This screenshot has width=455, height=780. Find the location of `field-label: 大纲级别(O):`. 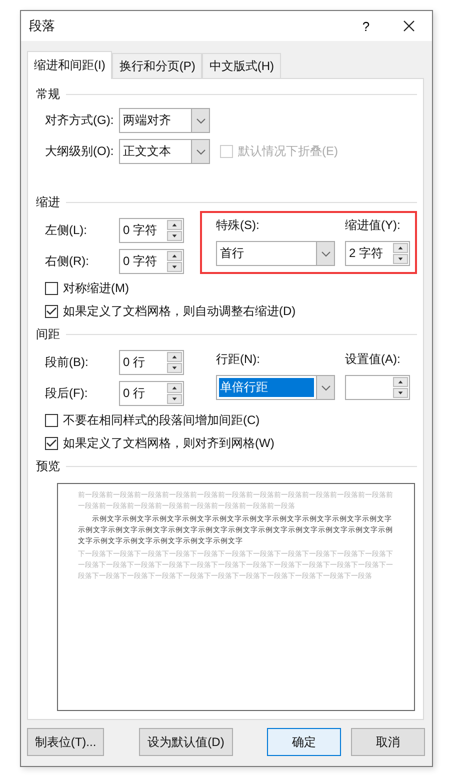

field-label: 大纲级别(O): is located at coordinates (79, 151).